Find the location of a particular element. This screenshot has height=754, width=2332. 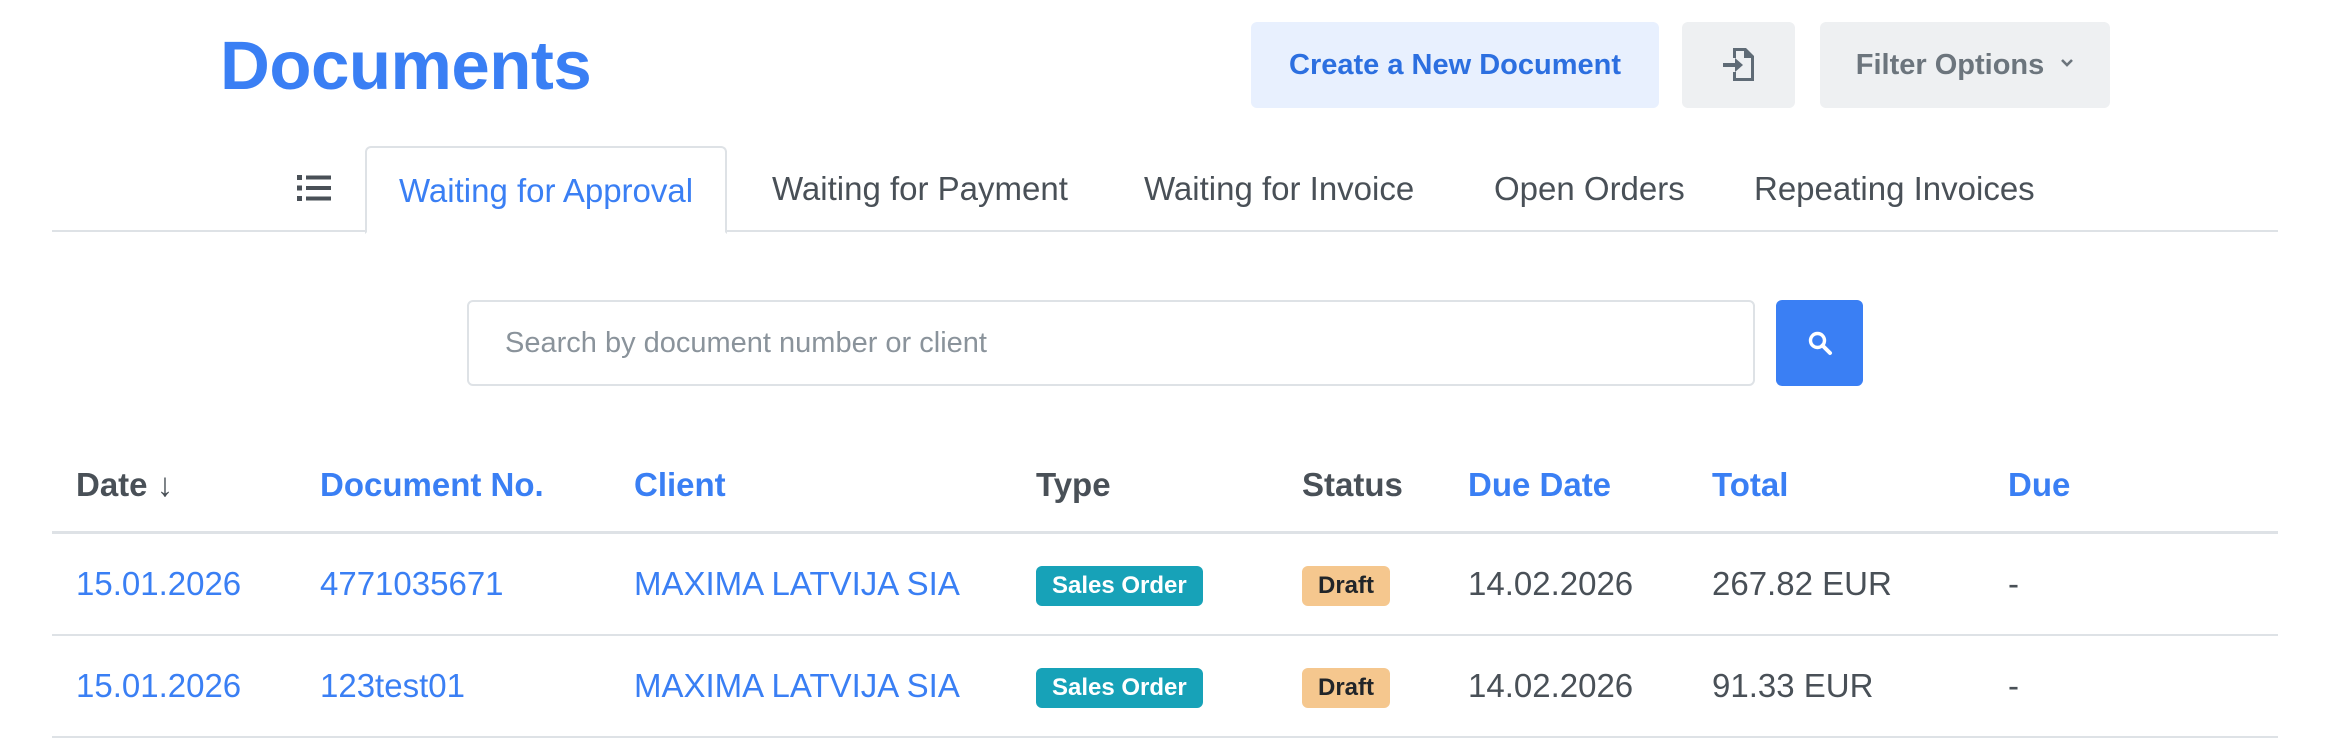

filter-options-button: Filter Options is located at coordinates (1965, 65).